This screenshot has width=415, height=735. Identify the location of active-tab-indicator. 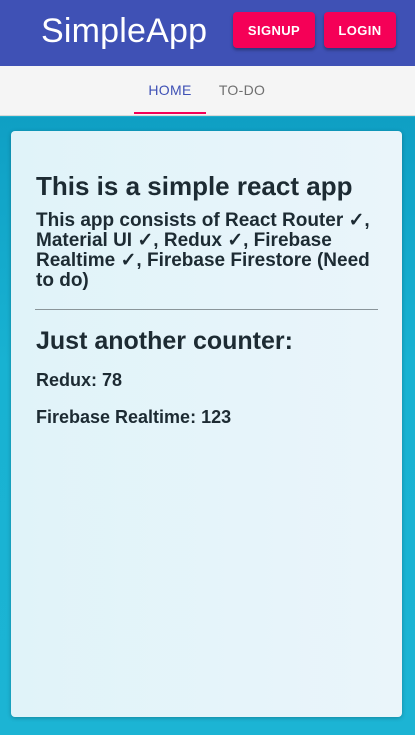
(170, 113).